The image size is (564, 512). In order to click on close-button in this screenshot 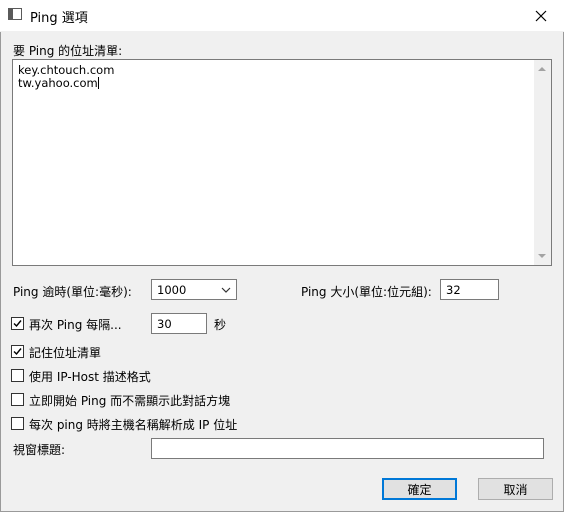, I will do `click(541, 15)`.